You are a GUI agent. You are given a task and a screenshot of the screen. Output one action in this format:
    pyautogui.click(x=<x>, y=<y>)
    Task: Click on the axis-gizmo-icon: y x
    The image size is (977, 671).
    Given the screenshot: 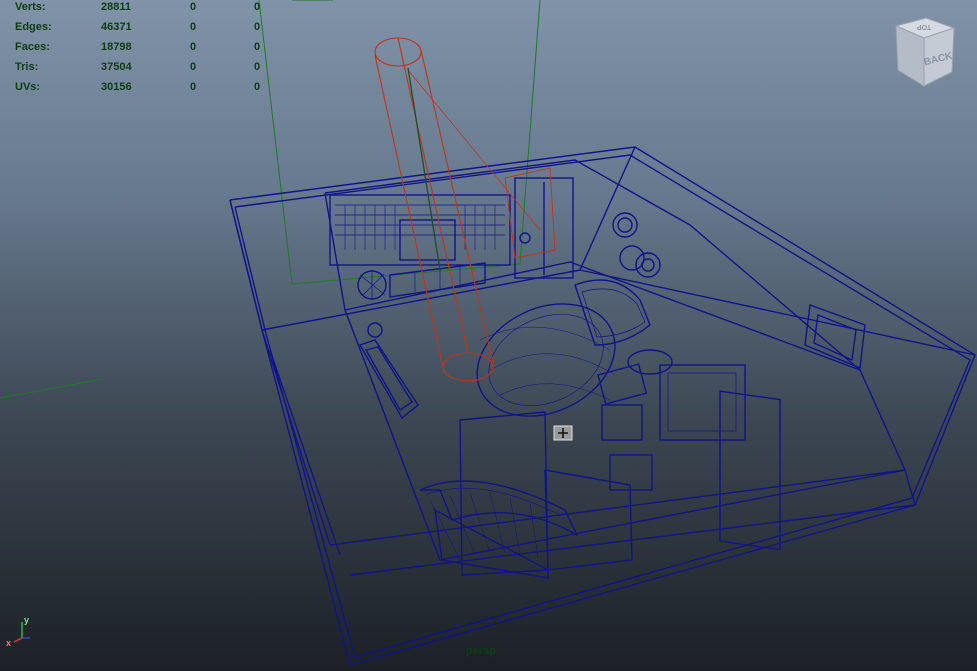 What is the action you would take?
    pyautogui.click(x=18, y=631)
    